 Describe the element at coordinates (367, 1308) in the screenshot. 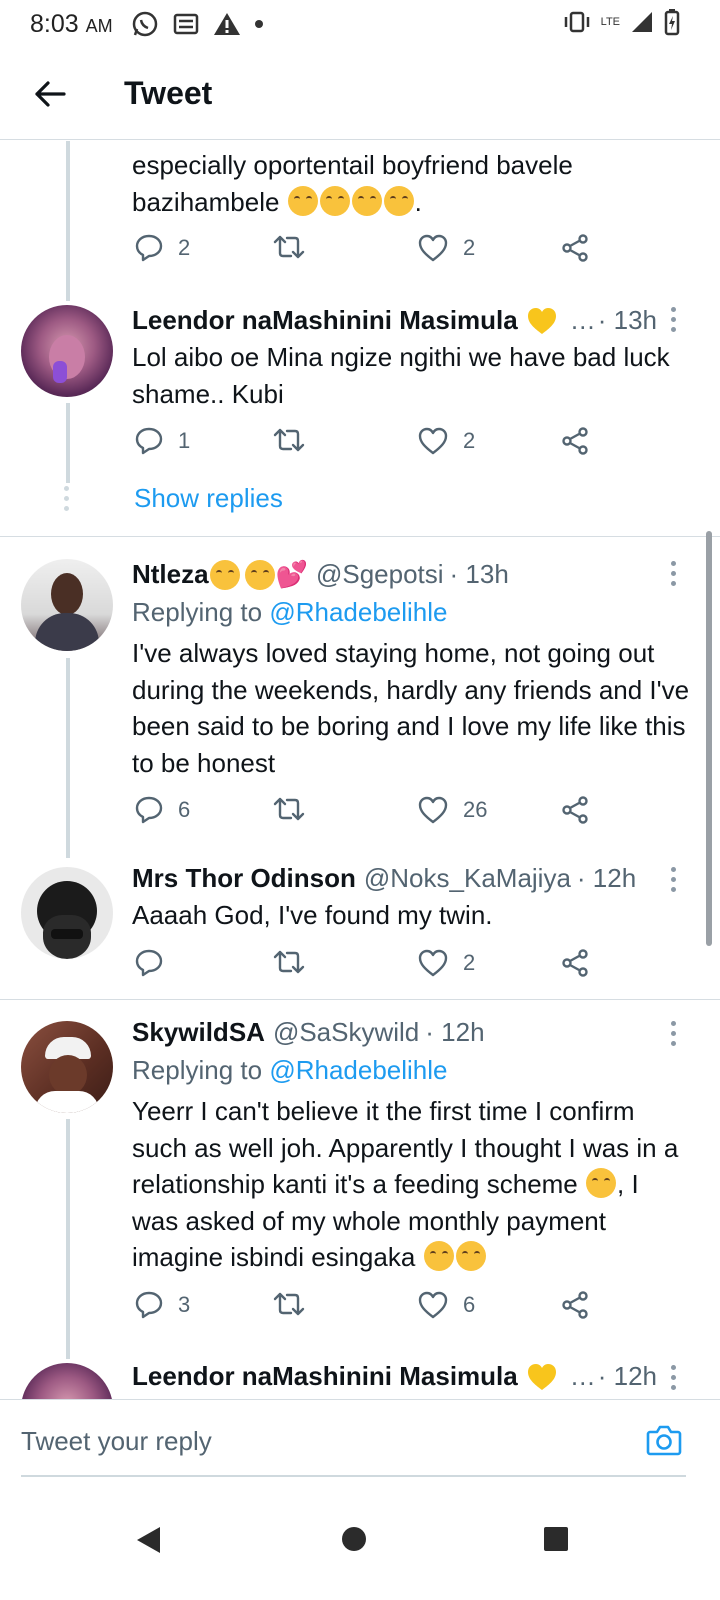

I see `tweet-actions: 3 6` at that location.